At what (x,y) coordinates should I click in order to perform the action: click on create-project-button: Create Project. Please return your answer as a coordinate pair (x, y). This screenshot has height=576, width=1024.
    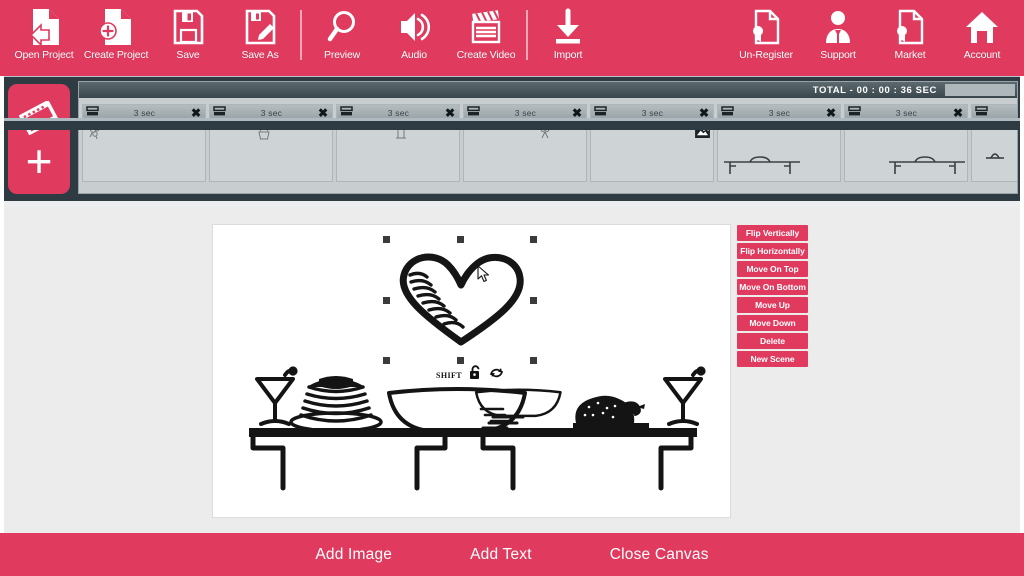
    Looking at the image, I should click on (116, 39).